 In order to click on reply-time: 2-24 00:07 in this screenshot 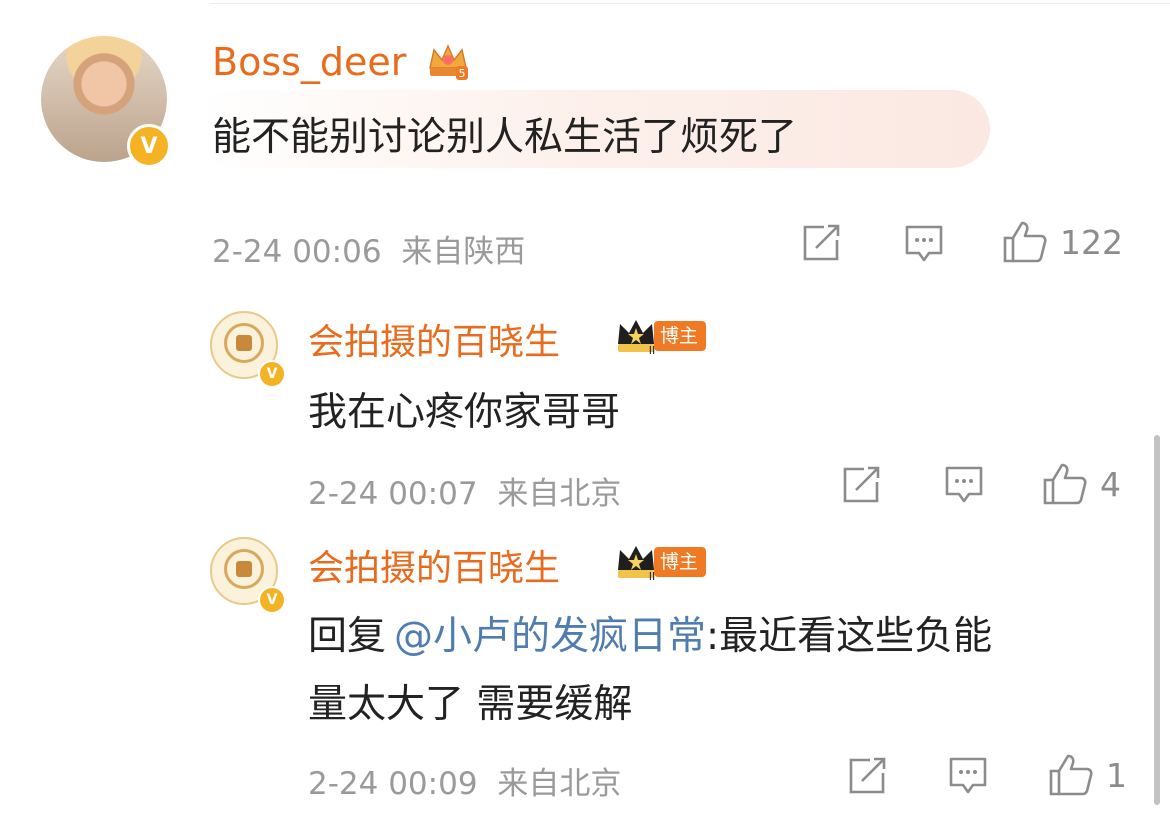, I will do `click(393, 494)`.